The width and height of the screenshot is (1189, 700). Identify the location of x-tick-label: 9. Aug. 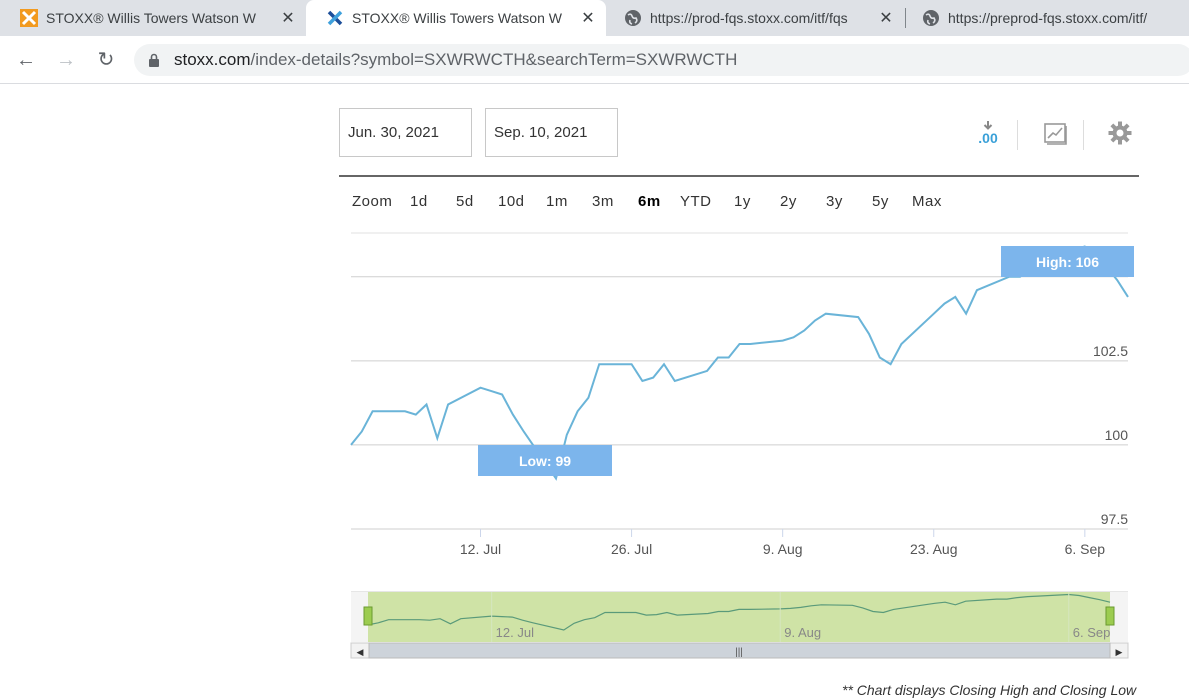
(783, 549).